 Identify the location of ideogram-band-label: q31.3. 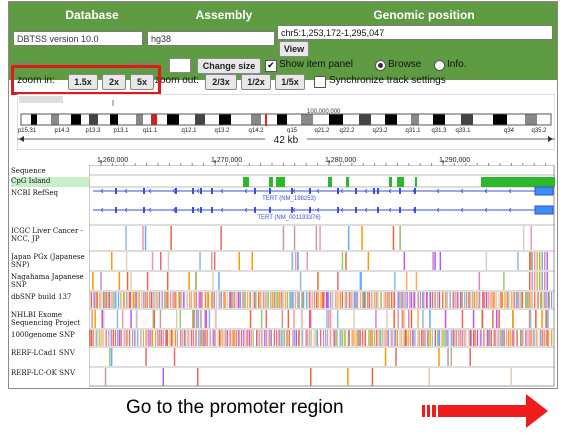
(439, 131).